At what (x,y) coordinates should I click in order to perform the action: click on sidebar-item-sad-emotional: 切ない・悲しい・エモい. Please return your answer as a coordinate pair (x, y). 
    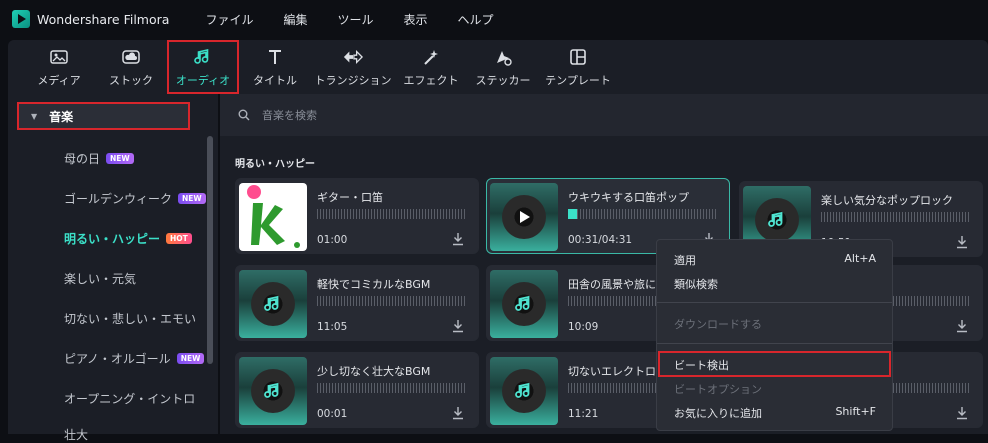
    Looking at the image, I should click on (130, 318).